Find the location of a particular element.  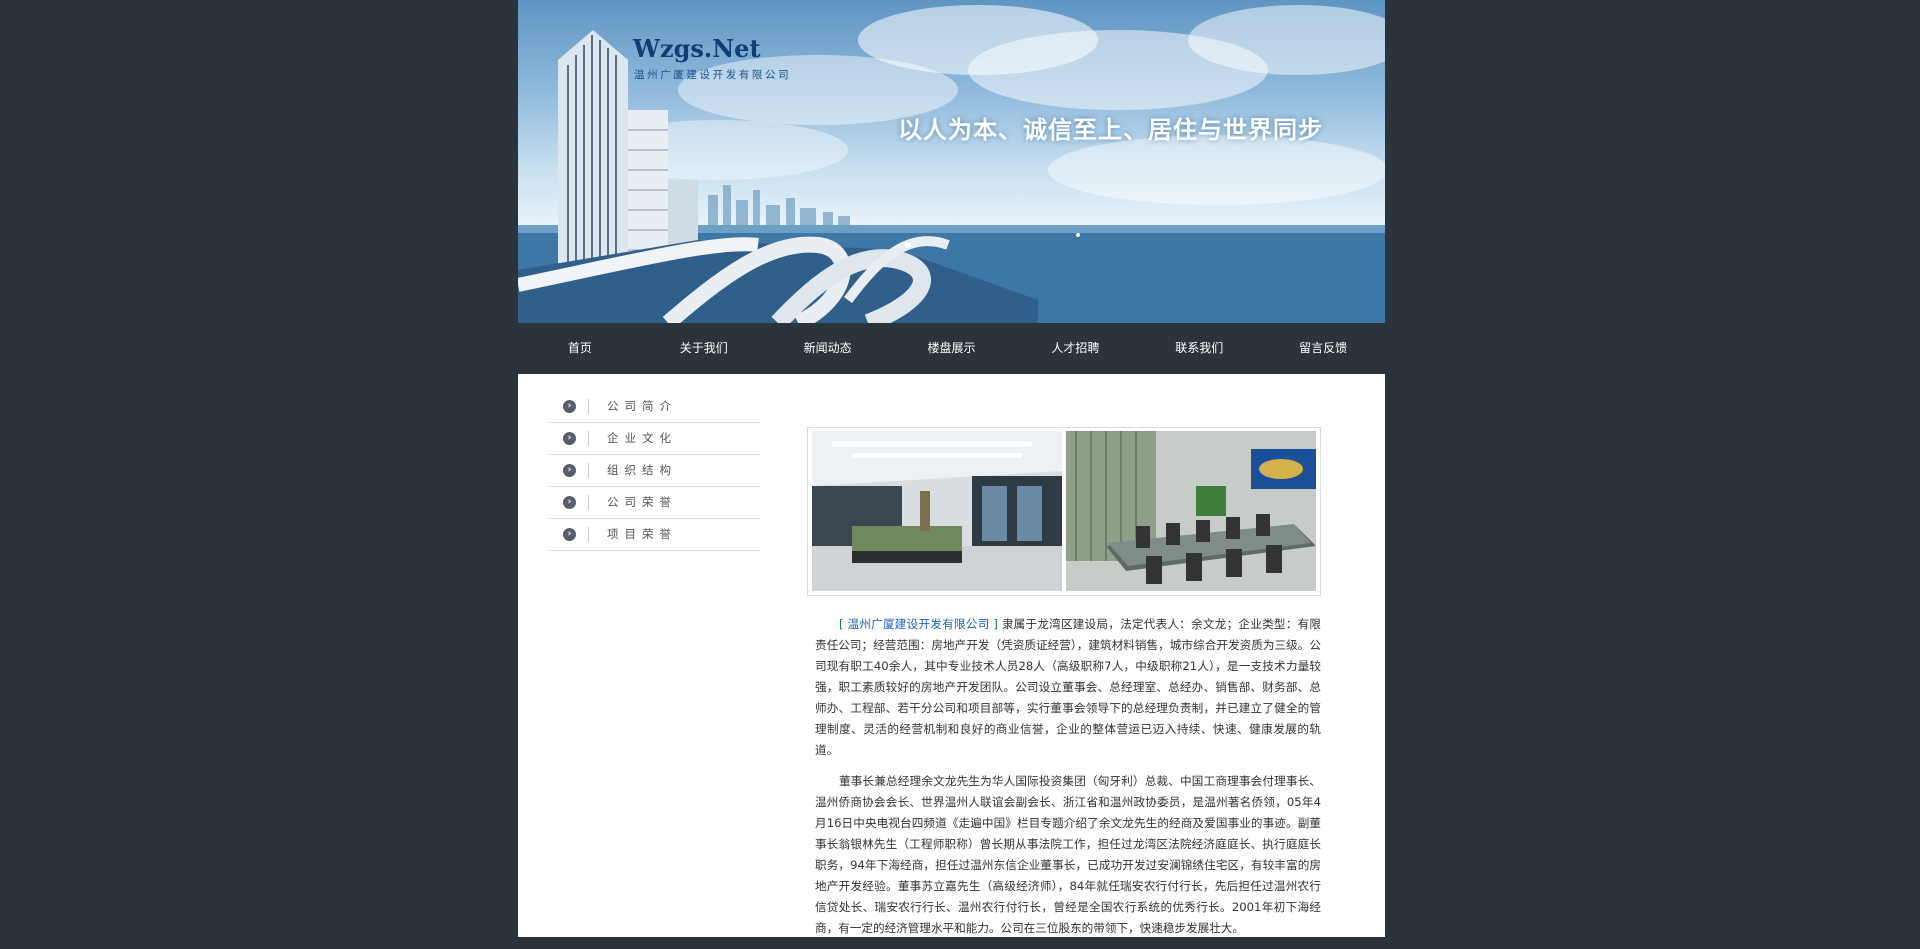

sidebar-item-label: 项目荣誉 is located at coordinates (642, 534).